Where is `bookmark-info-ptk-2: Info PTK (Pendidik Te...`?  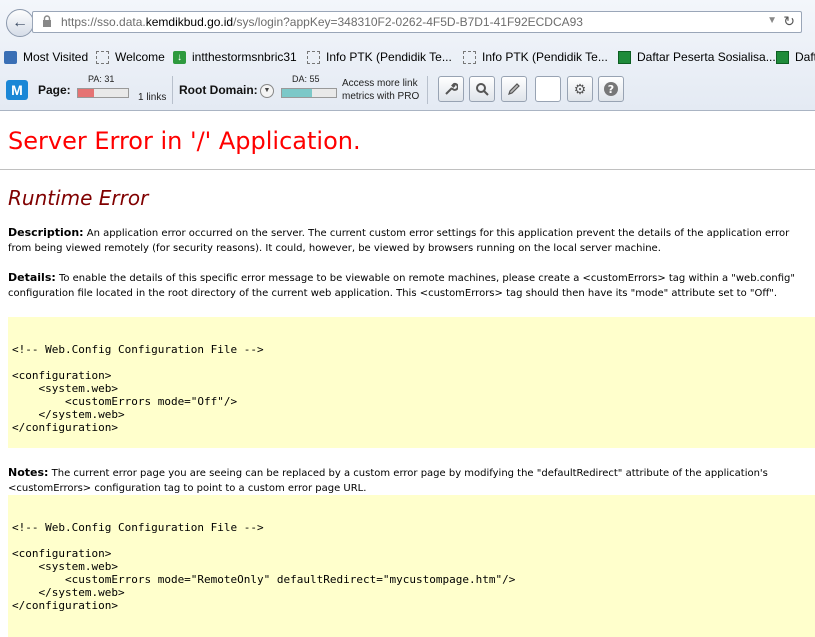 bookmark-info-ptk-2: Info PTK (Pendidik Te... is located at coordinates (535, 57).